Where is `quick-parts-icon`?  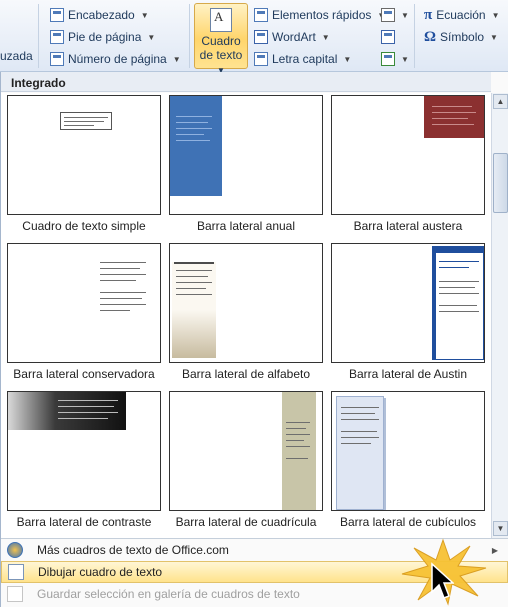 quick-parts-icon is located at coordinates (261, 15).